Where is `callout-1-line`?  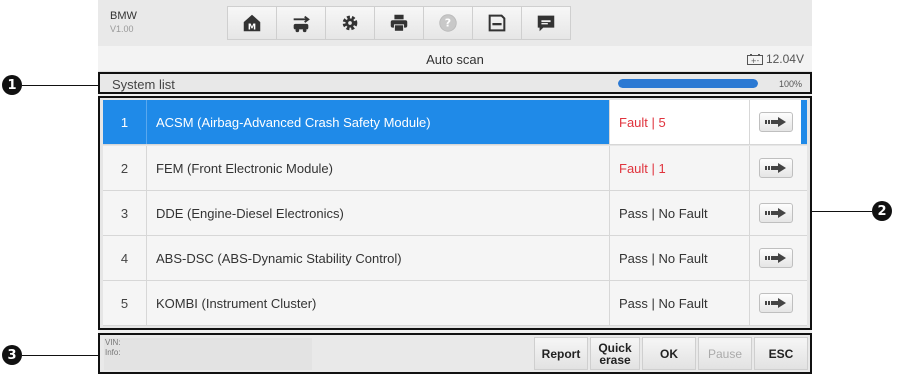 callout-1-line is located at coordinates (61, 85).